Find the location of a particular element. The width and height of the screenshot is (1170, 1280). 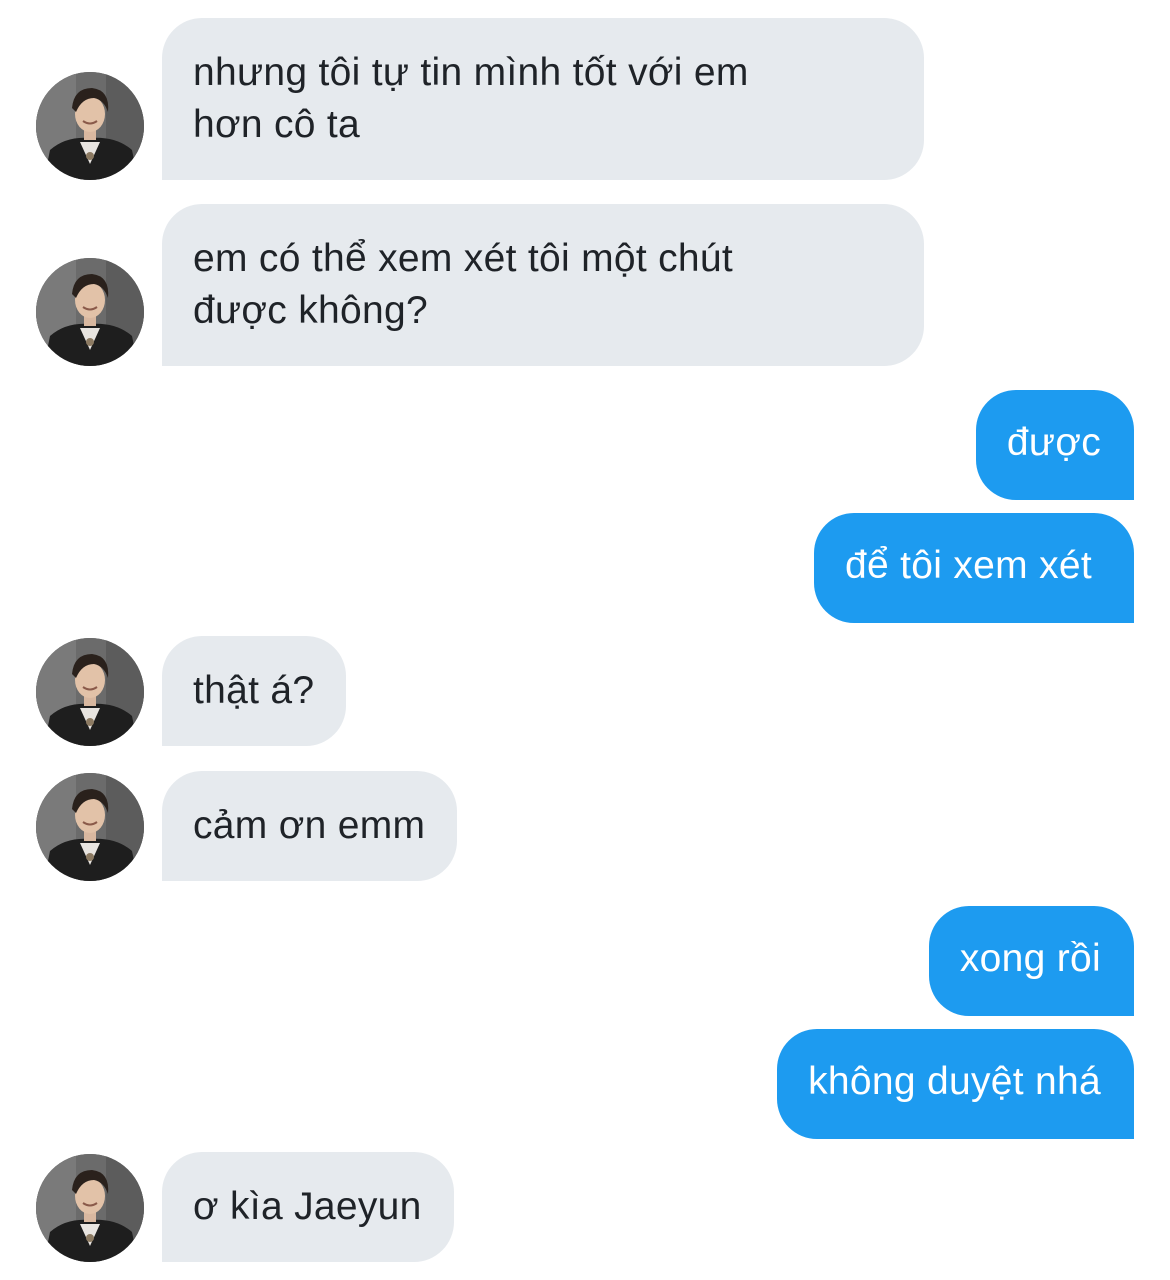

message-bubble-outgoing: không duyệt nhá is located at coordinates (955, 1084).